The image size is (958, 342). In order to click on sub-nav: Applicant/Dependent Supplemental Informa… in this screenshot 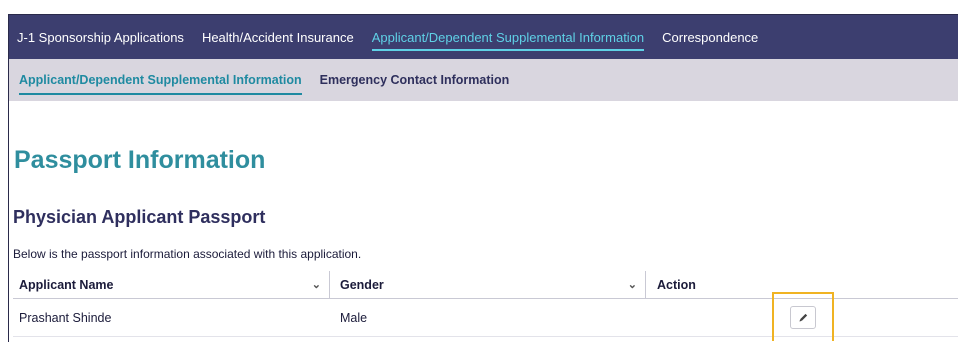, I will do `click(483, 80)`.